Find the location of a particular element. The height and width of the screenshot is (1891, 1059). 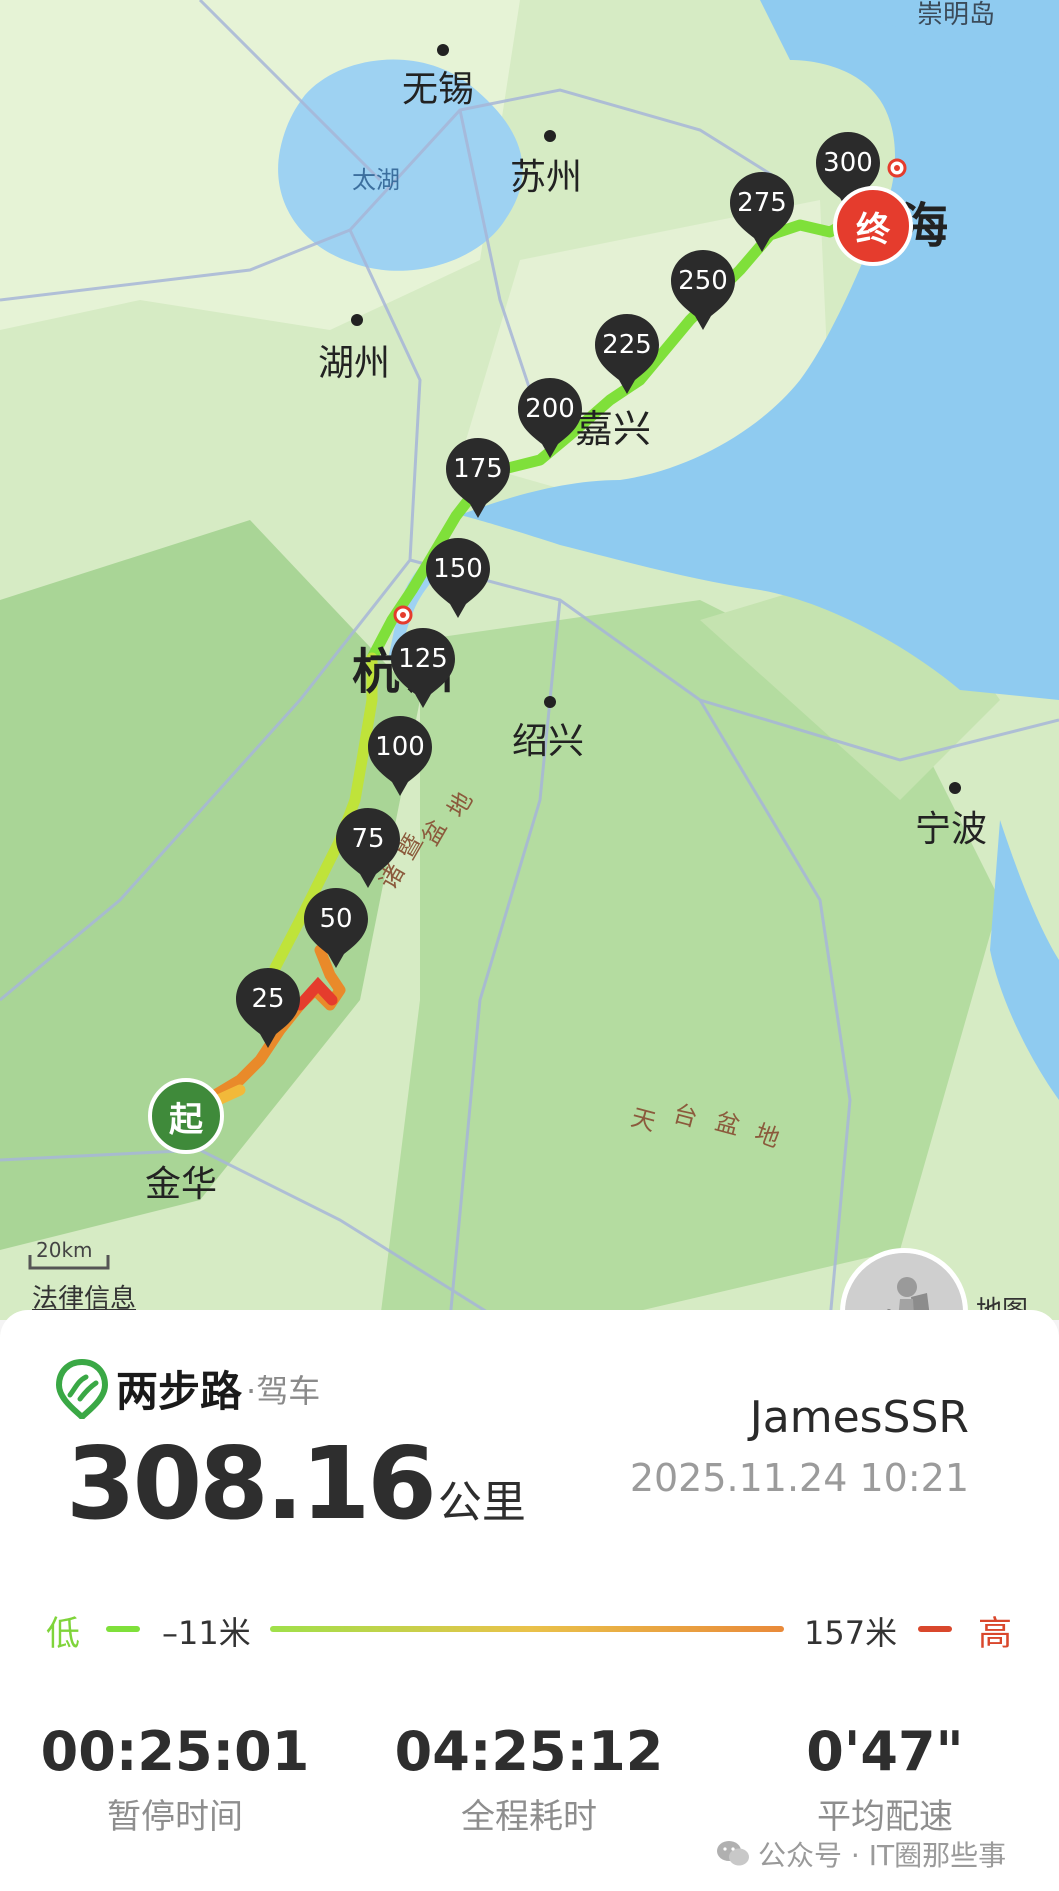

suzhou-label: 苏州 is located at coordinates (546, 177).